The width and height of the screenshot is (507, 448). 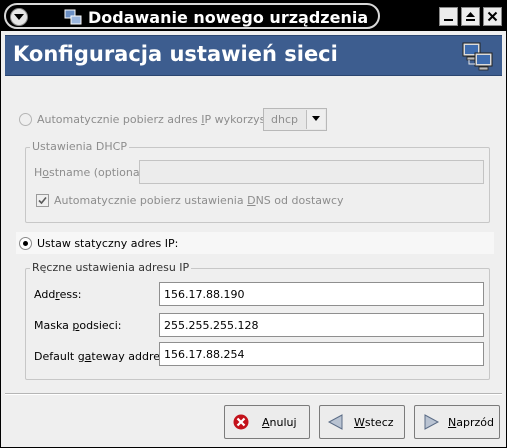 I want to click on address-label: Address:, so click(x=58, y=294).